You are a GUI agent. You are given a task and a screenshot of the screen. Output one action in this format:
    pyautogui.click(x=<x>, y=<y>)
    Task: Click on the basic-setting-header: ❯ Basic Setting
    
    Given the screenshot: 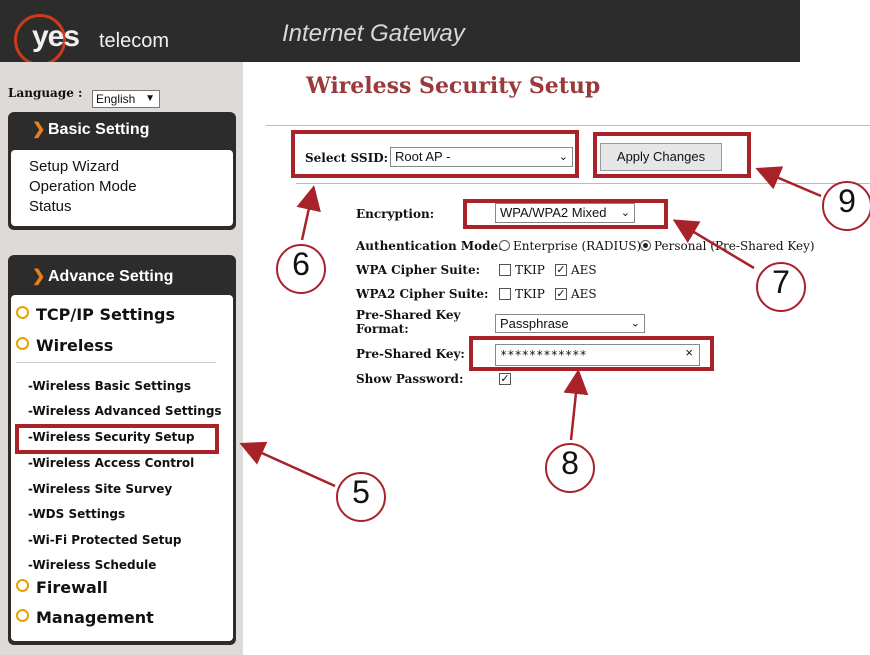 What is the action you would take?
    pyautogui.click(x=122, y=130)
    